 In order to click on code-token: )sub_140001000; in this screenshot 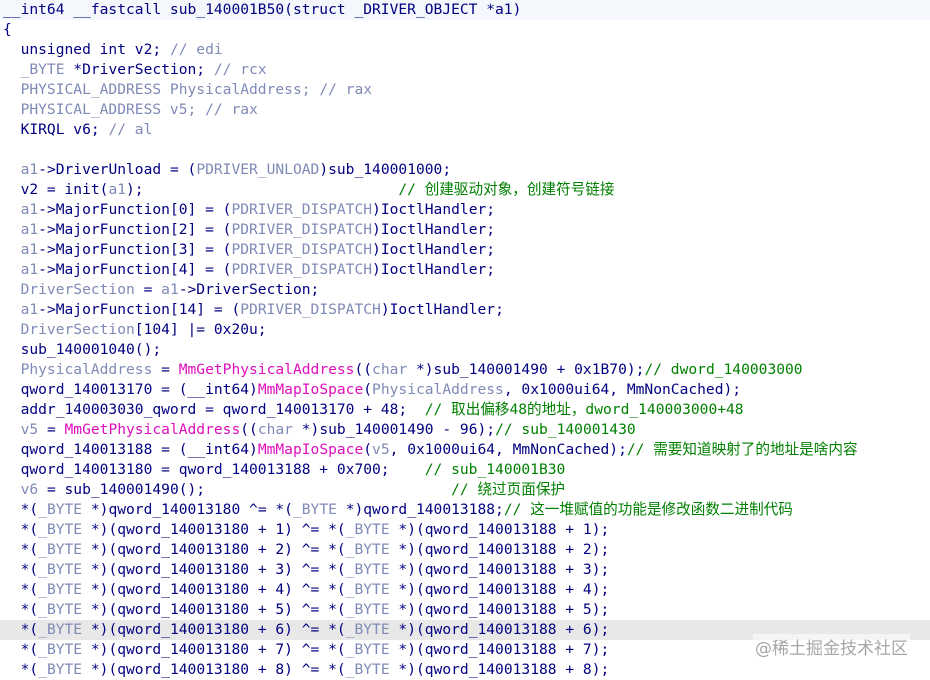, I will do `click(385, 169)`.